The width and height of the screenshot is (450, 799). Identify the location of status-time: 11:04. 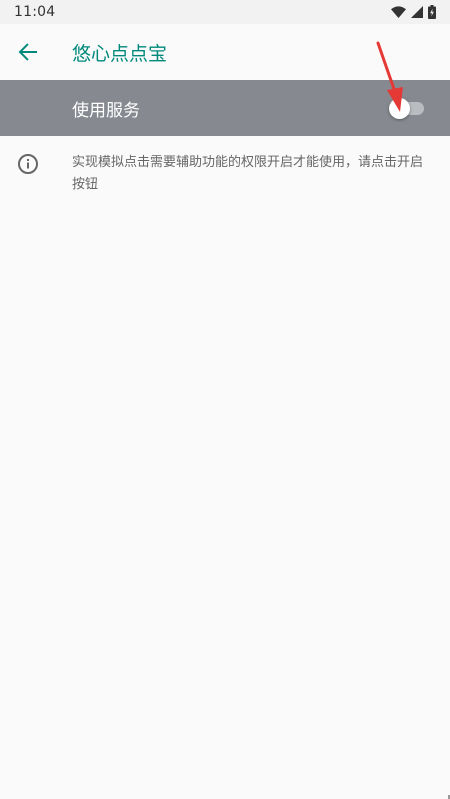
(35, 12).